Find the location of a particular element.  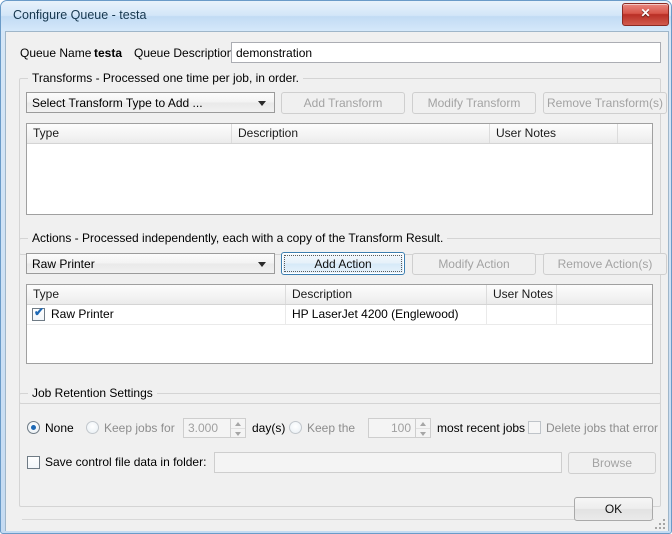

actions-col-type: Type is located at coordinates (156, 294).